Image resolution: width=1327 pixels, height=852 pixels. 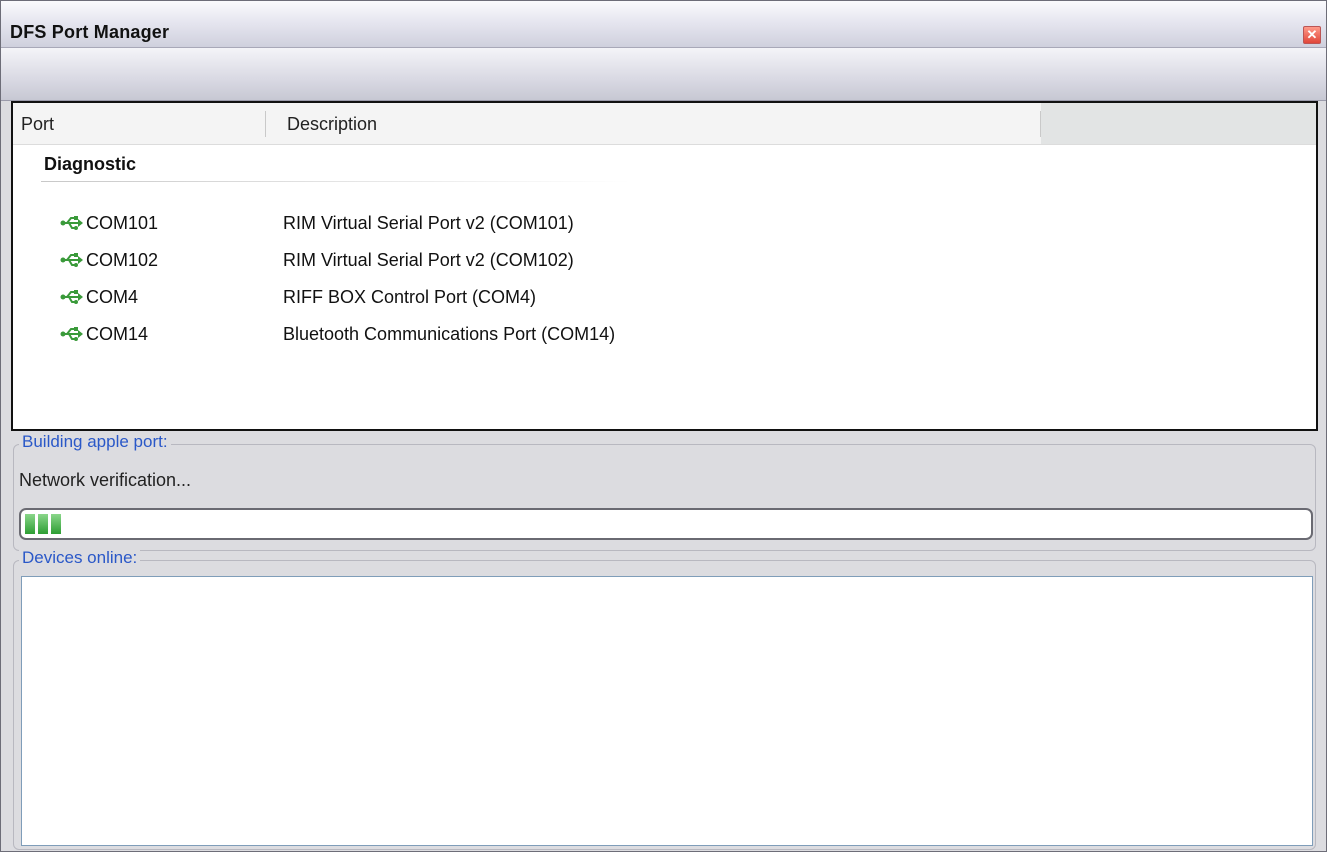 I want to click on port-description: RIM Virtual Serial Port v2 (COM102), so click(x=428, y=260).